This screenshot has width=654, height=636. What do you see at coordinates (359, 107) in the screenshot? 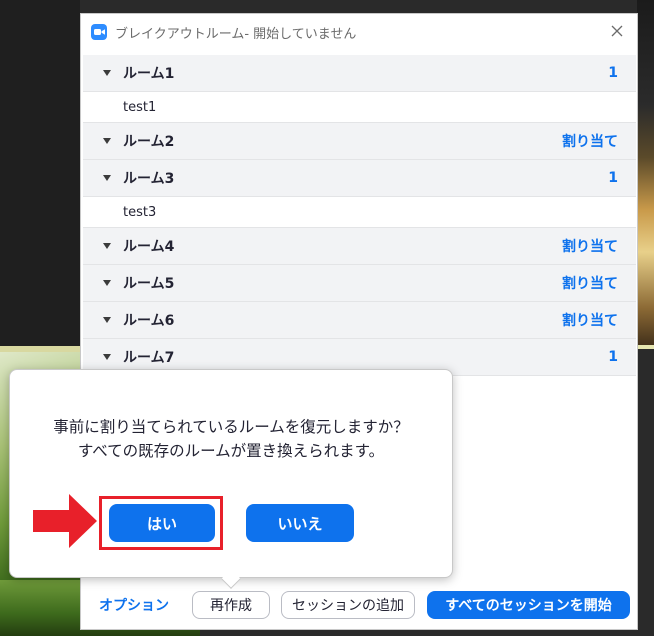
I see `room-member: test1` at bounding box center [359, 107].